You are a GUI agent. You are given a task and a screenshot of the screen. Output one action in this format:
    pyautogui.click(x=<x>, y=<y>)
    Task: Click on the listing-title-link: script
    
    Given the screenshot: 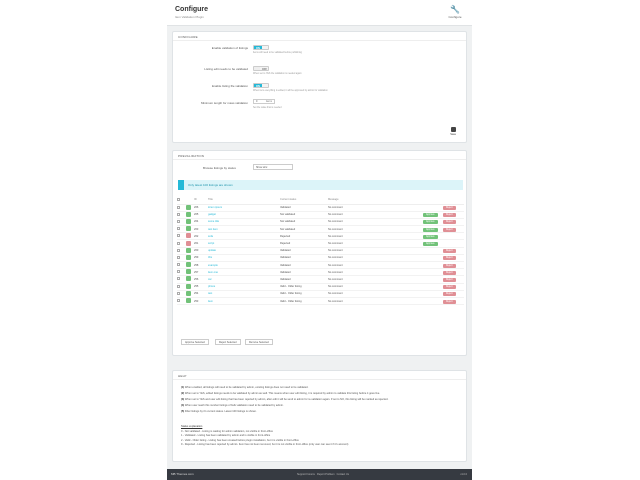 What is the action you would take?
    pyautogui.click(x=211, y=243)
    